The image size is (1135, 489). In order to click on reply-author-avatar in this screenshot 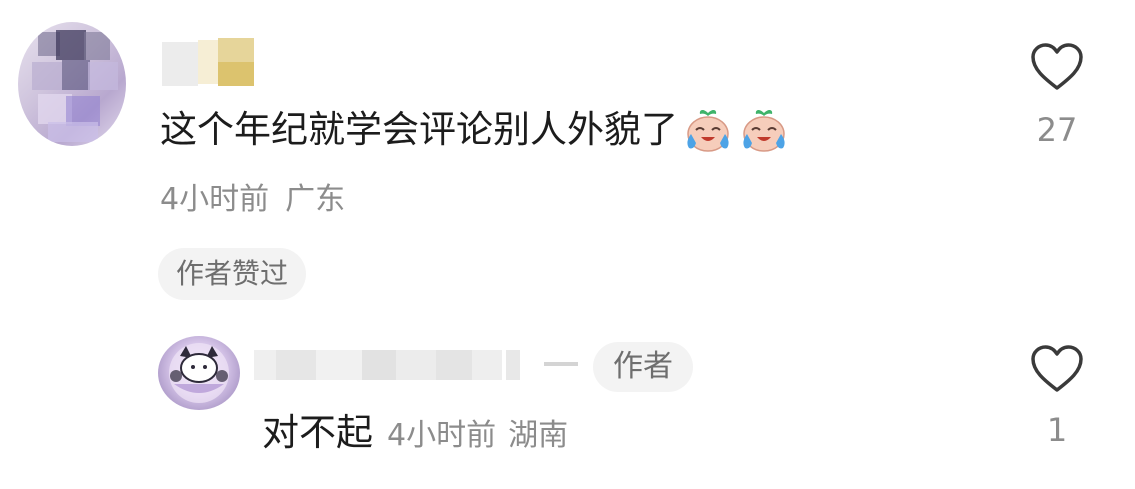, I will do `click(199, 373)`.